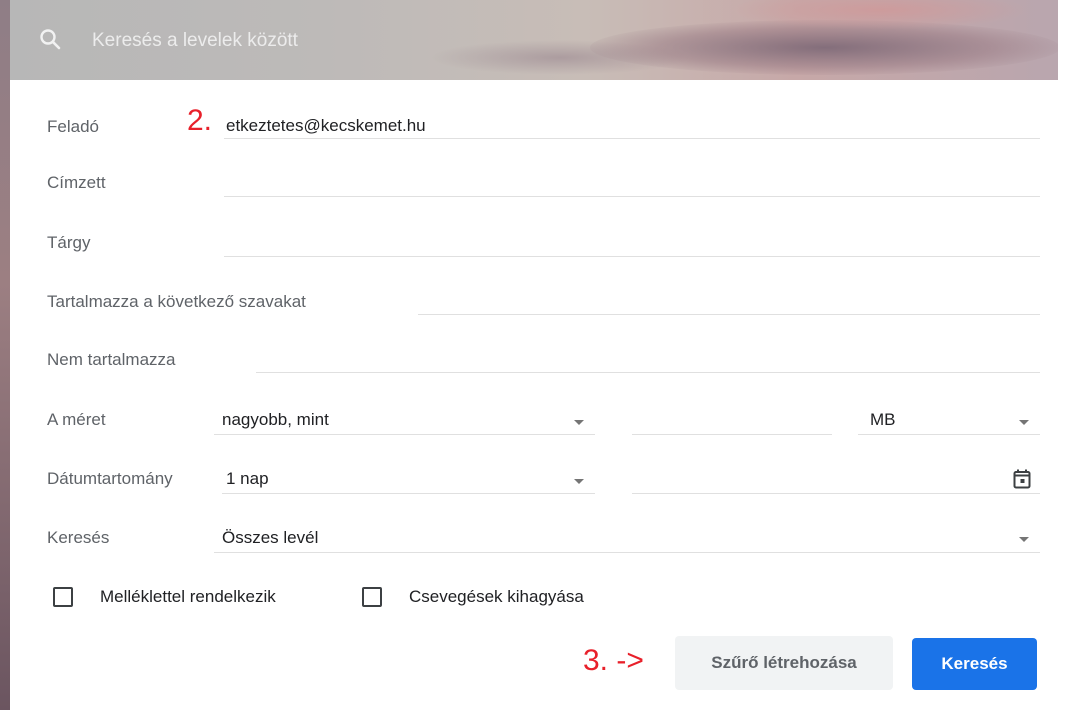 This screenshot has height=710, width=1067. I want to click on date-range-label: Dátumtartomány, so click(110, 478).